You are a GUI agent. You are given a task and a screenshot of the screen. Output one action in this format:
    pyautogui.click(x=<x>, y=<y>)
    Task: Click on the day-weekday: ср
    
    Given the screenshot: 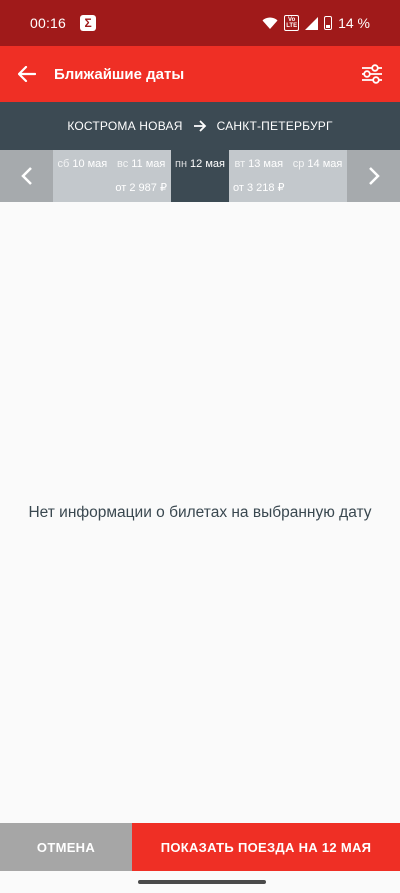 What is the action you would take?
    pyautogui.click(x=298, y=164)
    